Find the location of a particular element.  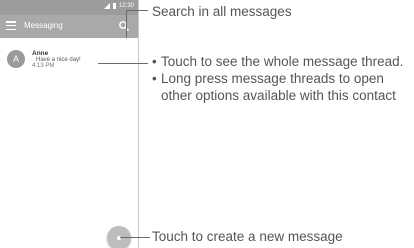

search-icon is located at coordinates (124, 26).